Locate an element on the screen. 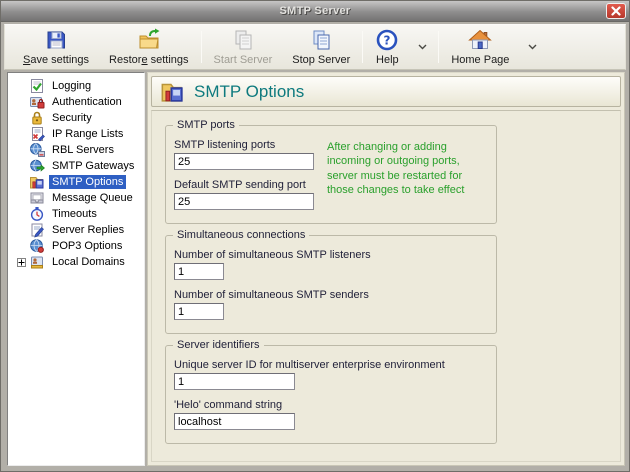  unique-server-id-for-multiserver-enterprise-environment-input is located at coordinates (234, 381).